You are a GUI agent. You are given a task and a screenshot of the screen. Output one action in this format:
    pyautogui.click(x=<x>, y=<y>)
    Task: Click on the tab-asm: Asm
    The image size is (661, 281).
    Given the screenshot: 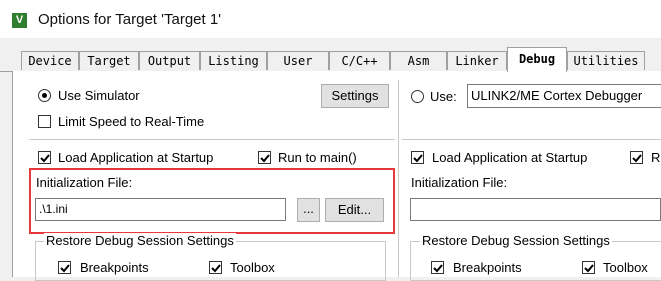 What is the action you would take?
    pyautogui.click(x=418, y=60)
    